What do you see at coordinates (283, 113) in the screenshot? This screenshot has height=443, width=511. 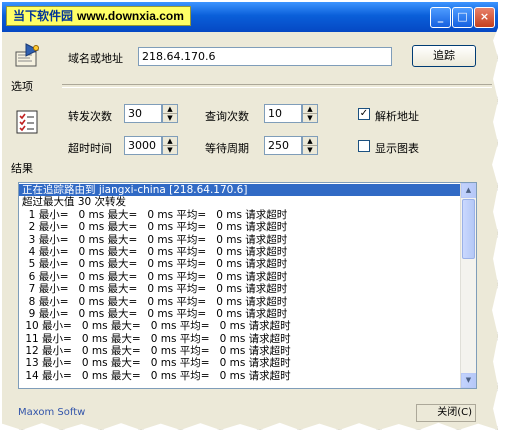 I see `queries-input: 10` at bounding box center [283, 113].